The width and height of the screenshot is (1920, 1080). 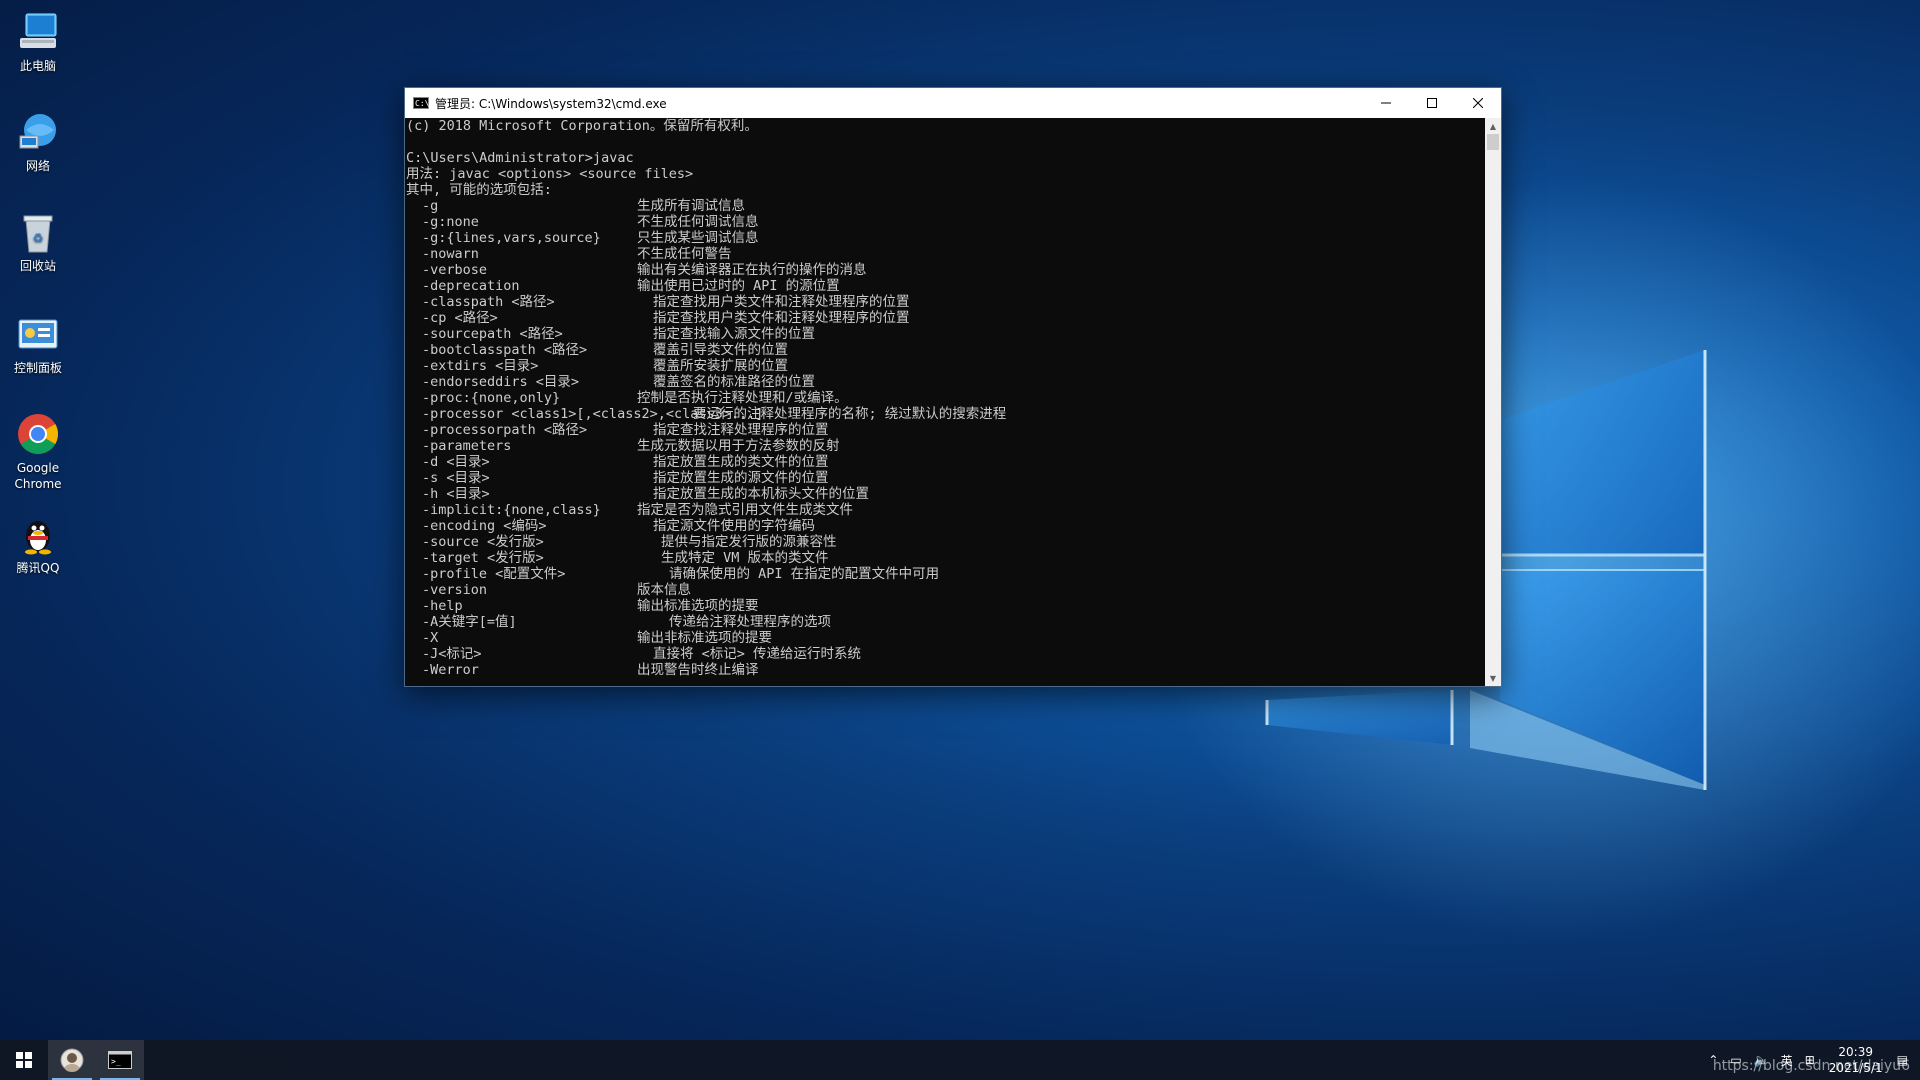 What do you see at coordinates (520, 158) in the screenshot?
I see `console-line: C:\Users\Administrator>javac` at bounding box center [520, 158].